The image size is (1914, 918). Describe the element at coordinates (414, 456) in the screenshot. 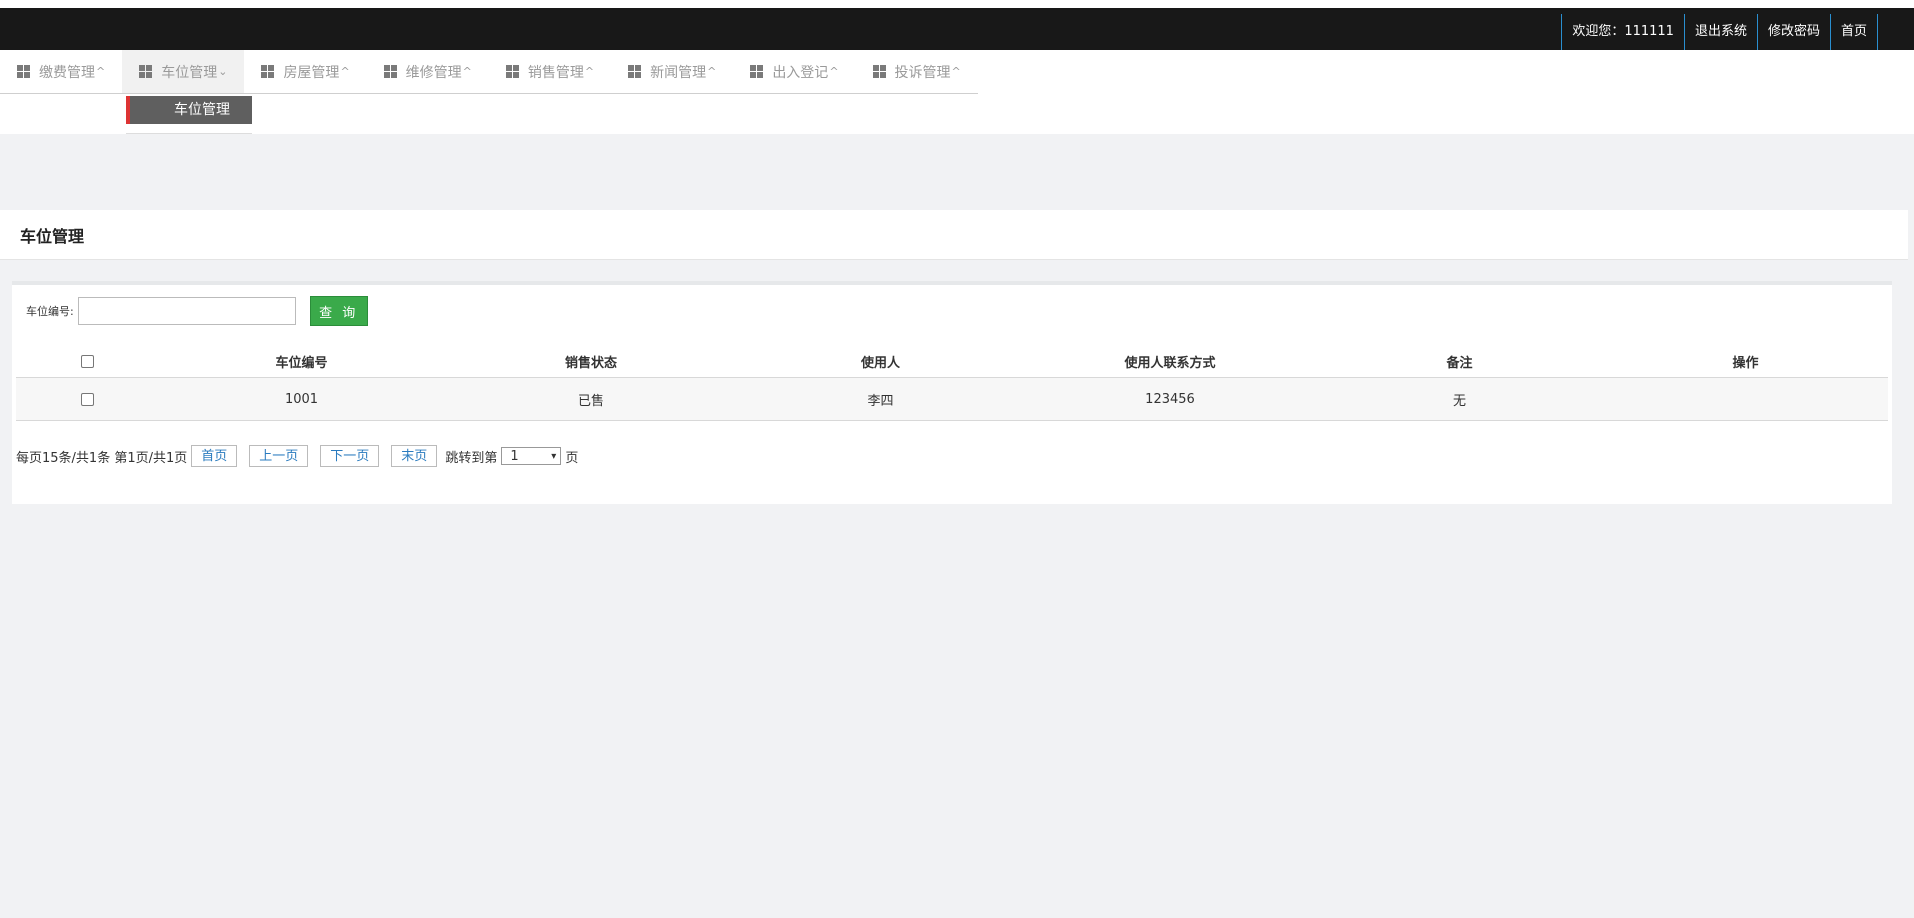

I see `last-page-button: 末页` at that location.